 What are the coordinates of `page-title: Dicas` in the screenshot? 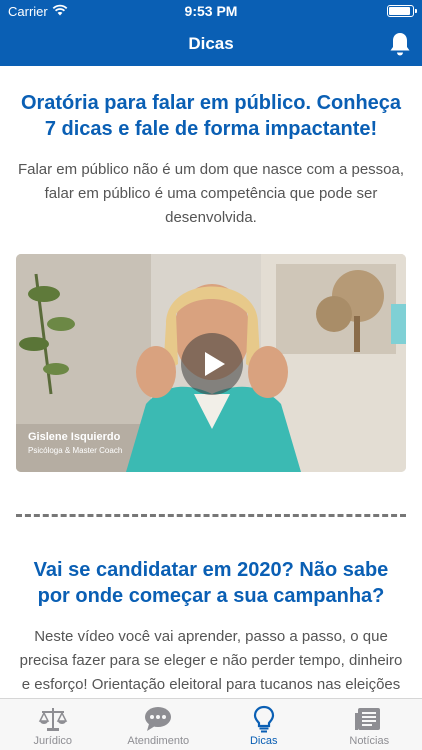 It's located at (211, 43).